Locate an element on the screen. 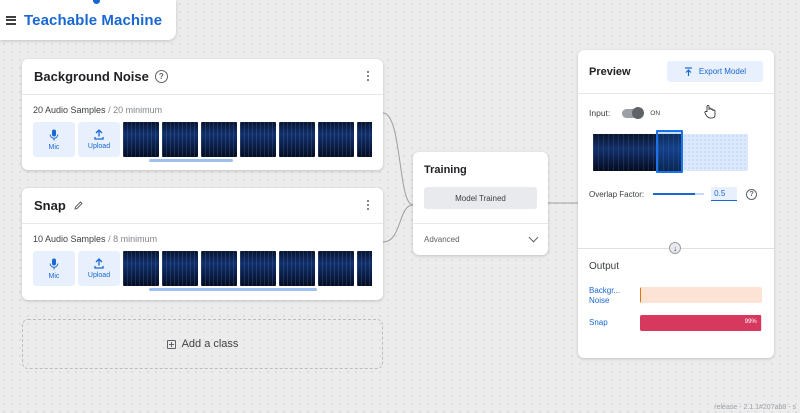 The width and height of the screenshot is (800, 413). output-bar-fill is located at coordinates (641, 295).